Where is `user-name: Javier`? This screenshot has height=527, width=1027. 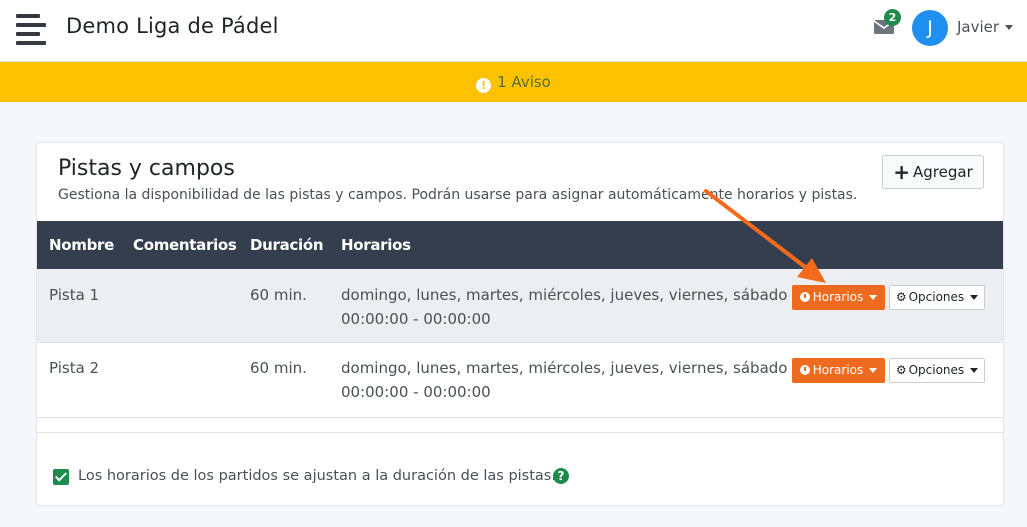
user-name: Javier is located at coordinates (978, 27).